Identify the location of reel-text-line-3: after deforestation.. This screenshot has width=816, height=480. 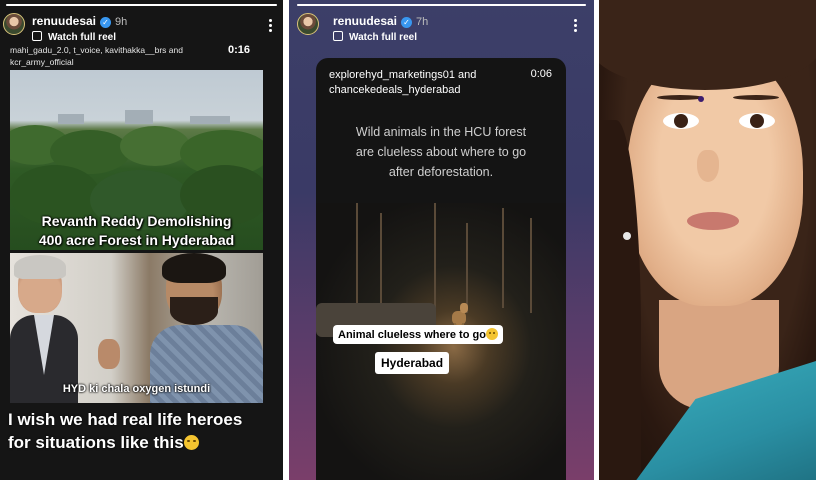
(441, 172).